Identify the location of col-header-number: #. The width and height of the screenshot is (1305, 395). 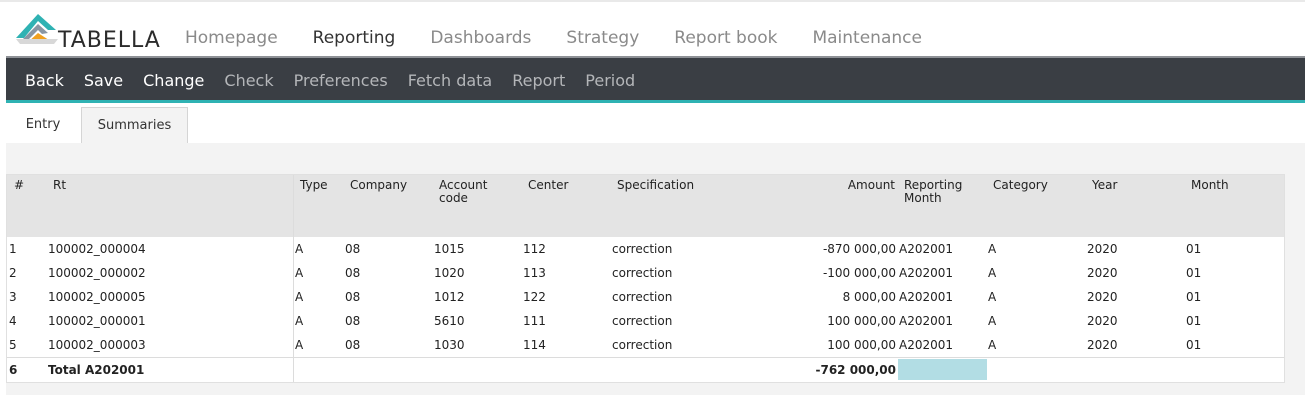
(19, 185).